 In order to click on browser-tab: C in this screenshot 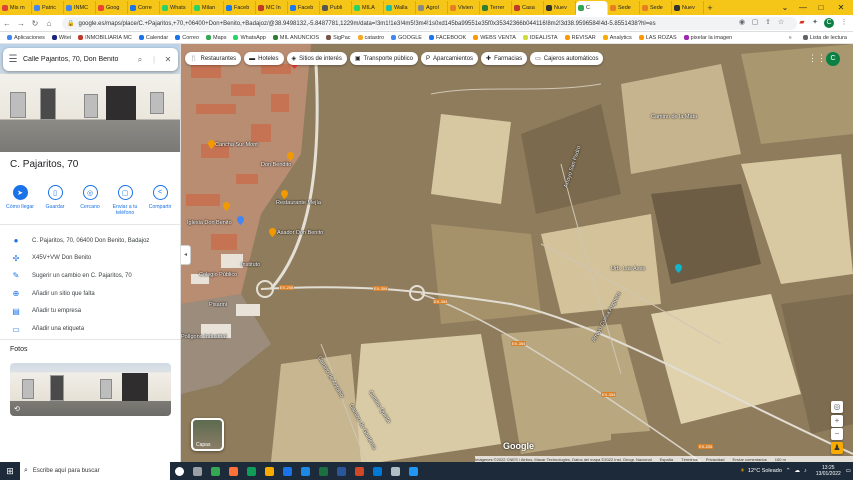, I will do `click(592, 8)`.